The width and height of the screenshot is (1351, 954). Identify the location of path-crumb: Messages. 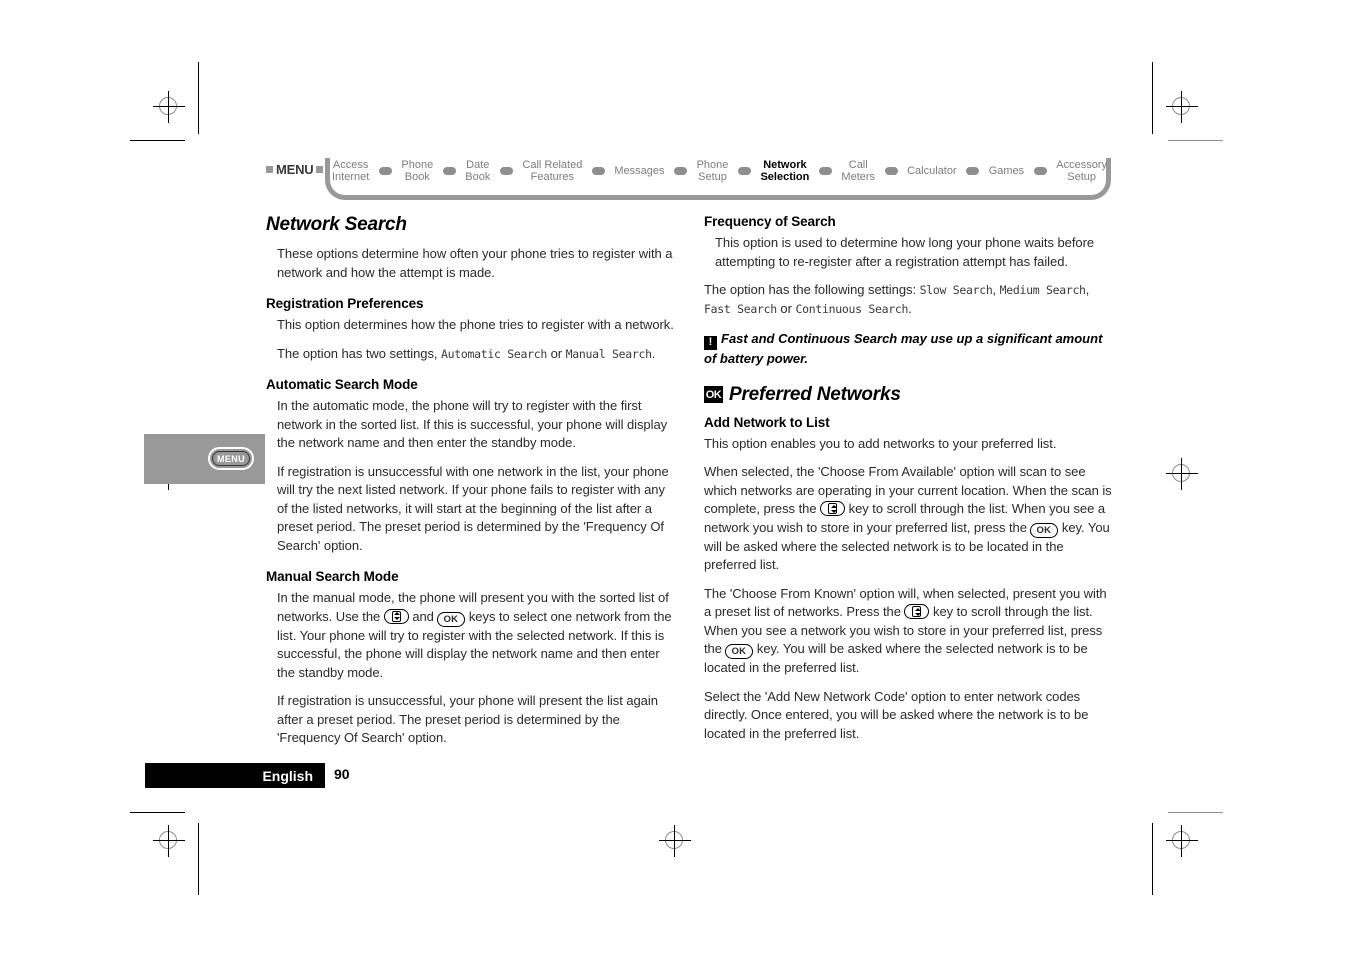
(639, 171).